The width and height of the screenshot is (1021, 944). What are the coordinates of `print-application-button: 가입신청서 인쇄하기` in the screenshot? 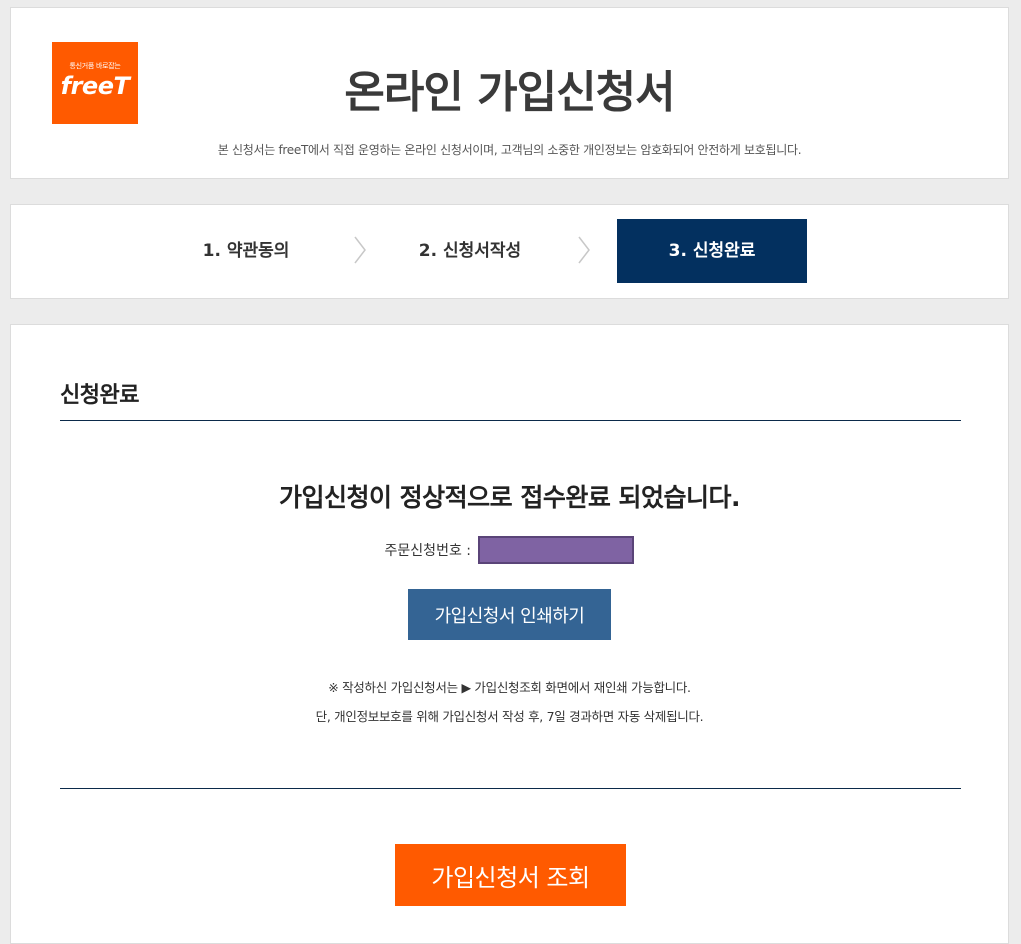 It's located at (509, 614).